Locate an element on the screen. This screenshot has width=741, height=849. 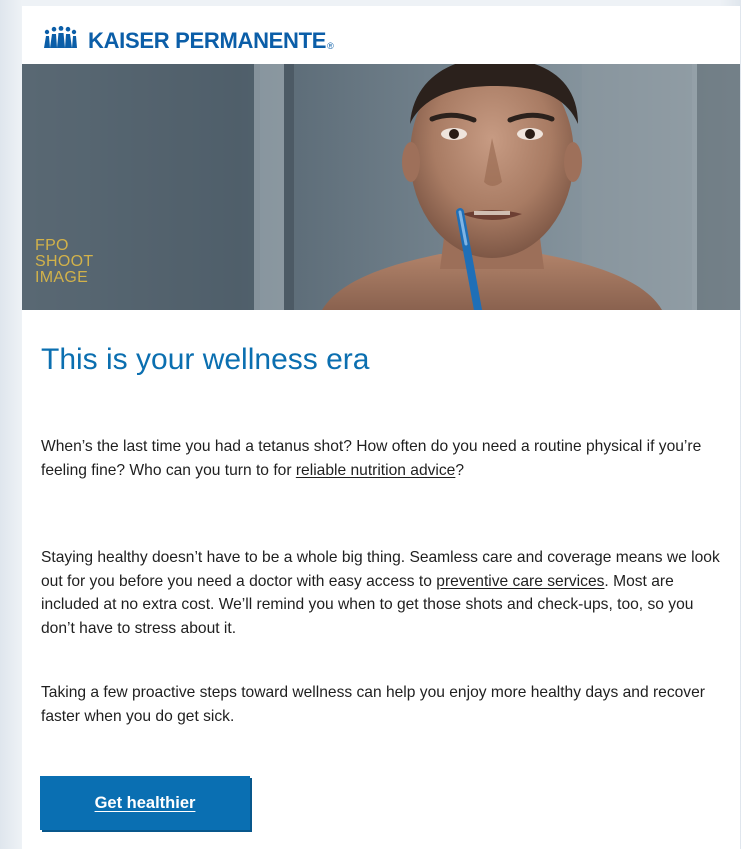
preventive-care-link: preventive care services is located at coordinates (520, 581).